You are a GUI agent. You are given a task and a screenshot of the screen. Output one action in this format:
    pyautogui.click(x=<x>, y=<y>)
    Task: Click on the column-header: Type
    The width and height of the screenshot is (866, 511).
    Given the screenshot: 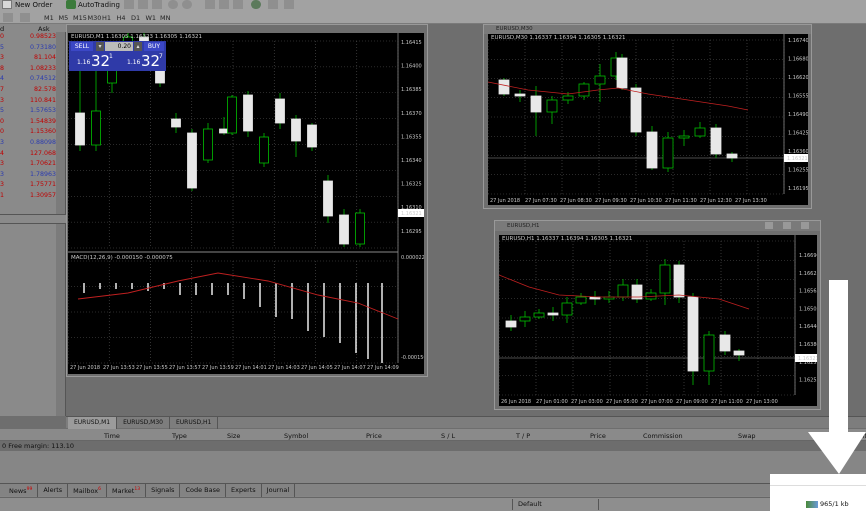 What is the action you would take?
    pyautogui.click(x=179, y=436)
    